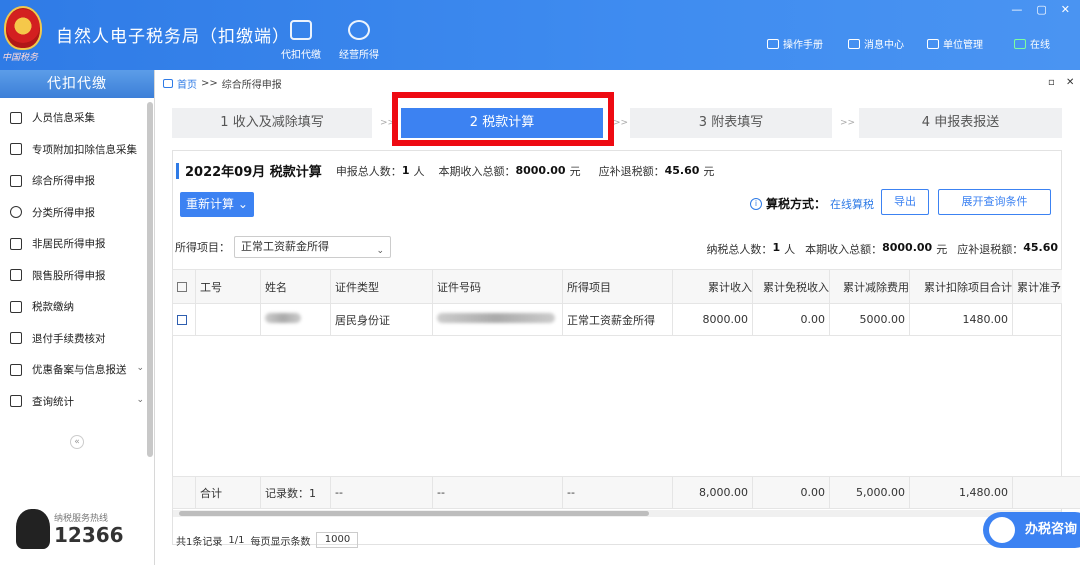  What do you see at coordinates (907, 247) in the screenshot?
I see `income2-value: 8000.00` at bounding box center [907, 247].